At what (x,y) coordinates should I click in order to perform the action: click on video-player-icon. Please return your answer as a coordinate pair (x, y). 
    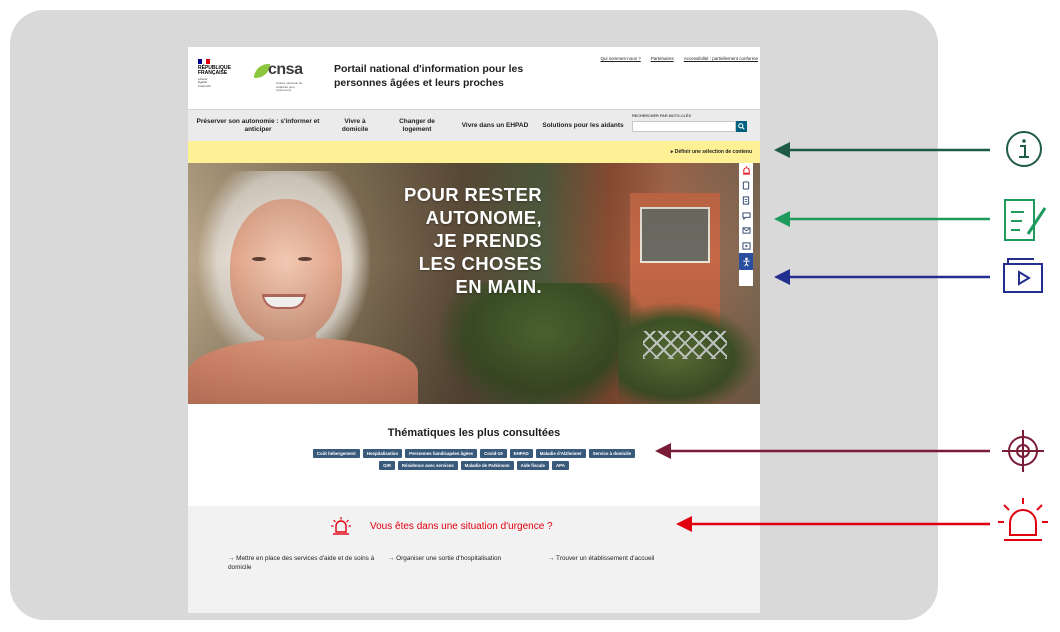
    Looking at the image, I should click on (1023, 275).